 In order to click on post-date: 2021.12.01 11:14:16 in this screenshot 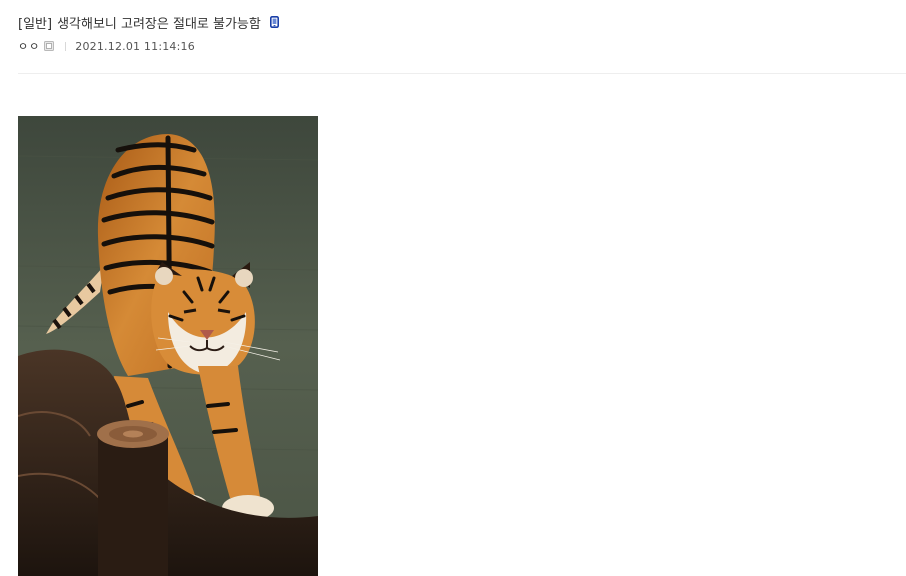, I will do `click(135, 46)`.